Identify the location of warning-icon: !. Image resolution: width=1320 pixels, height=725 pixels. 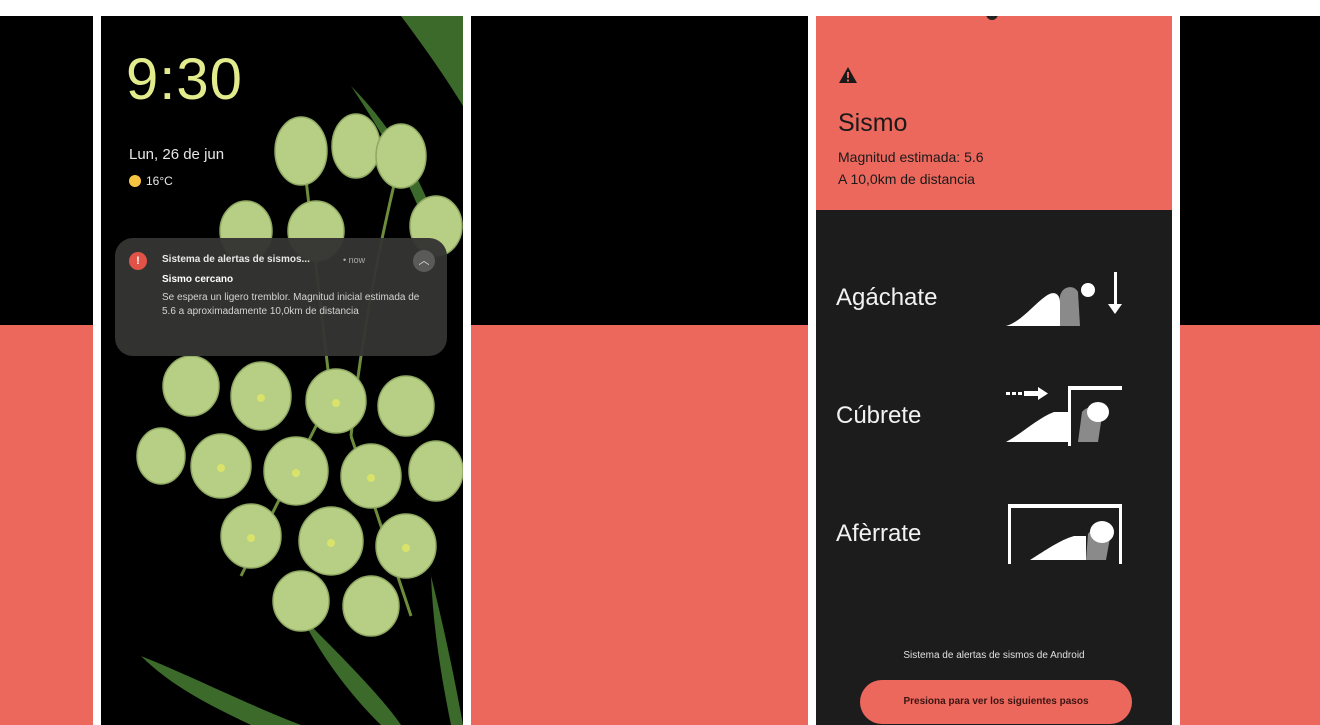
(138, 261).